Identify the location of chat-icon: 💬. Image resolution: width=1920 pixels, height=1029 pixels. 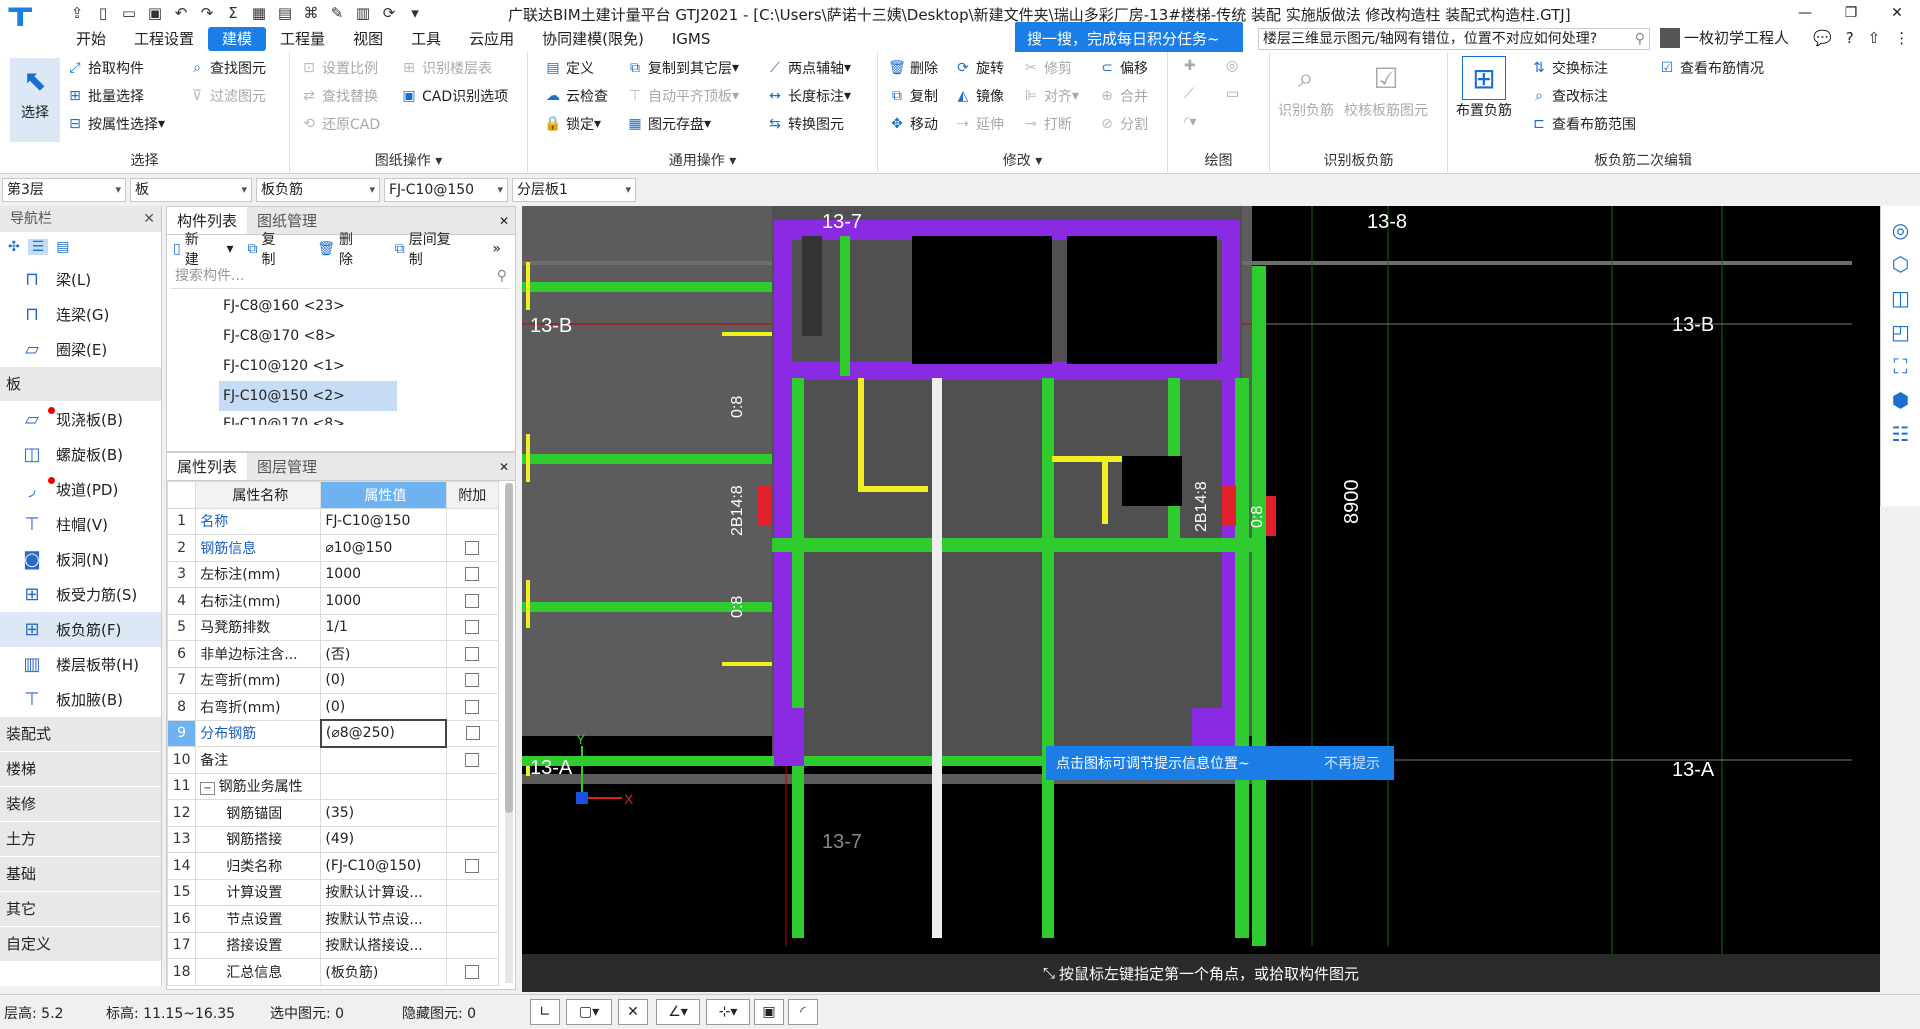
(1822, 38).